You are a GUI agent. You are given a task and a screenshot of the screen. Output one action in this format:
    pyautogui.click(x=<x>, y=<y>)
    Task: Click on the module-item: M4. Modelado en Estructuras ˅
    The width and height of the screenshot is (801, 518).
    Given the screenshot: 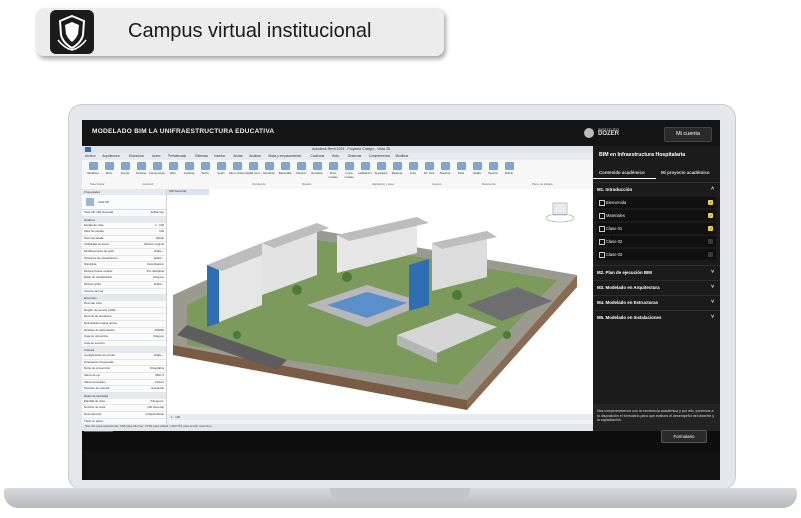 What is the action you would take?
    pyautogui.click(x=656, y=302)
    